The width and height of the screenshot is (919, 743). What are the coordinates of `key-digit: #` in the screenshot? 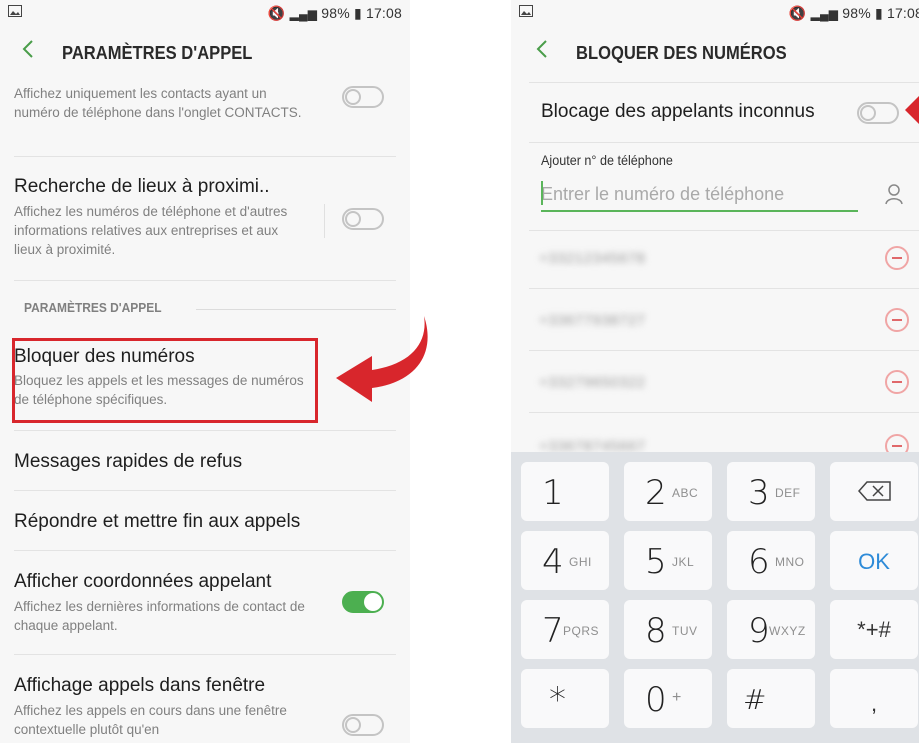 It's located at (755, 699).